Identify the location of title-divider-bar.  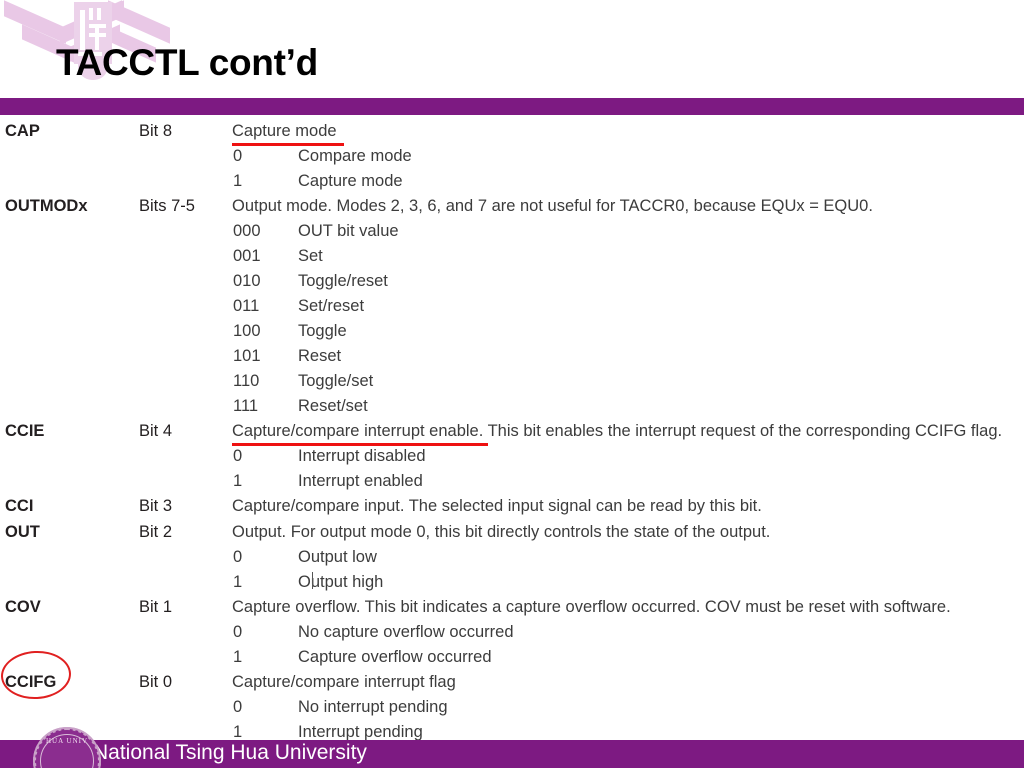
(512, 106).